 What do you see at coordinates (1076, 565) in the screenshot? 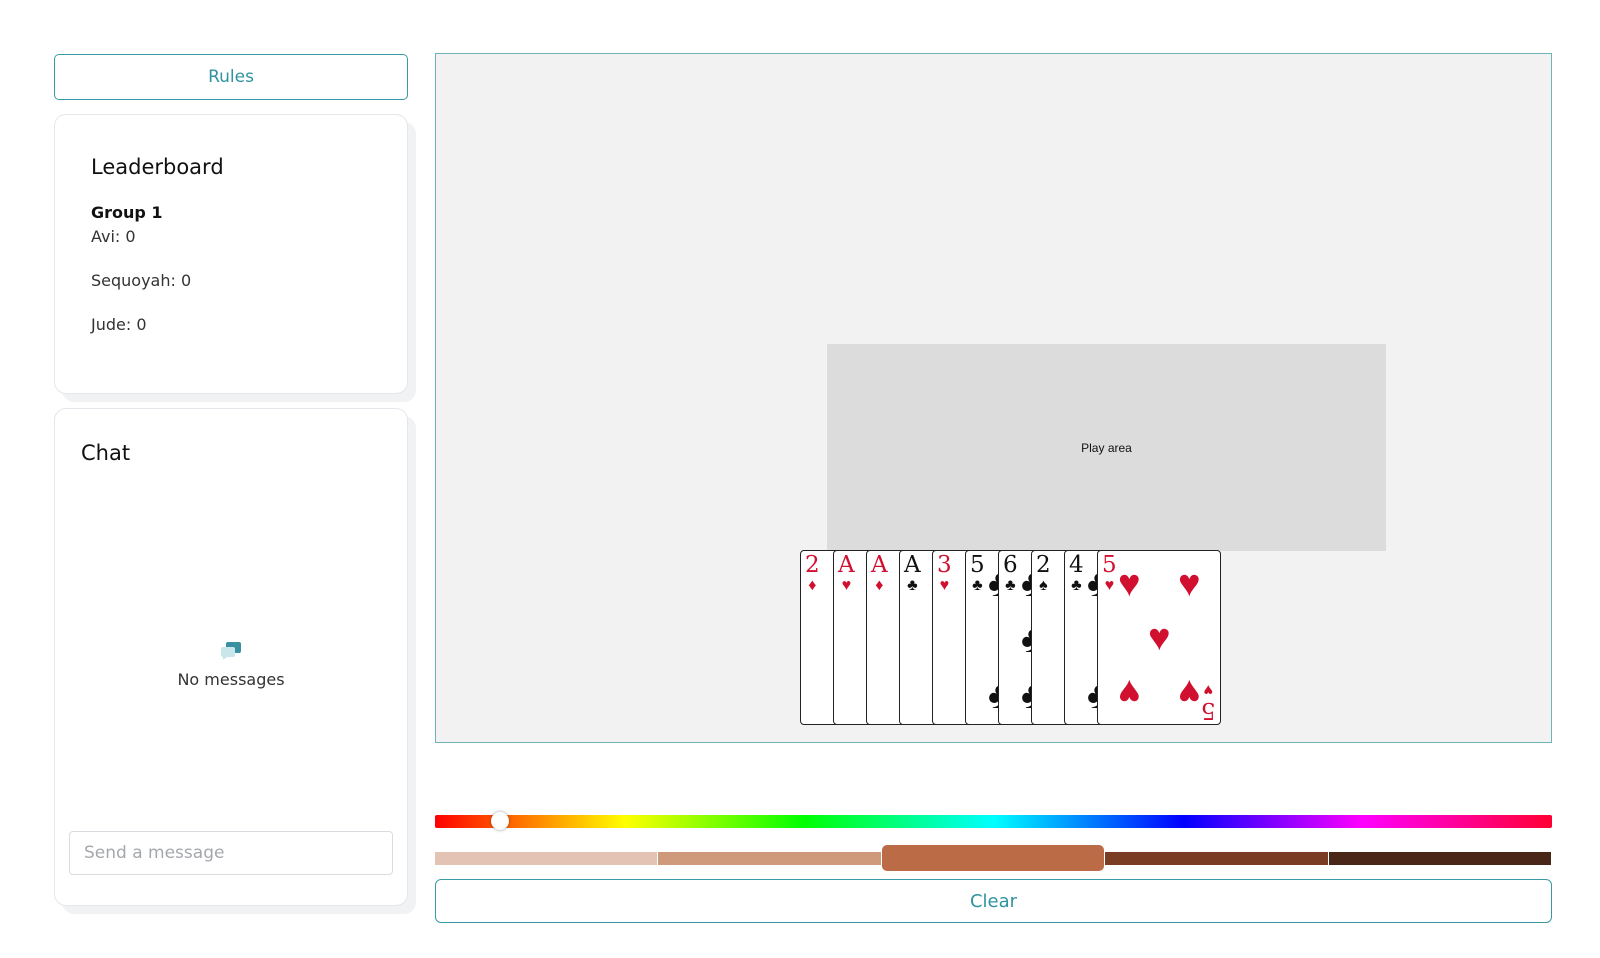
I see `card-rank: 4` at bounding box center [1076, 565].